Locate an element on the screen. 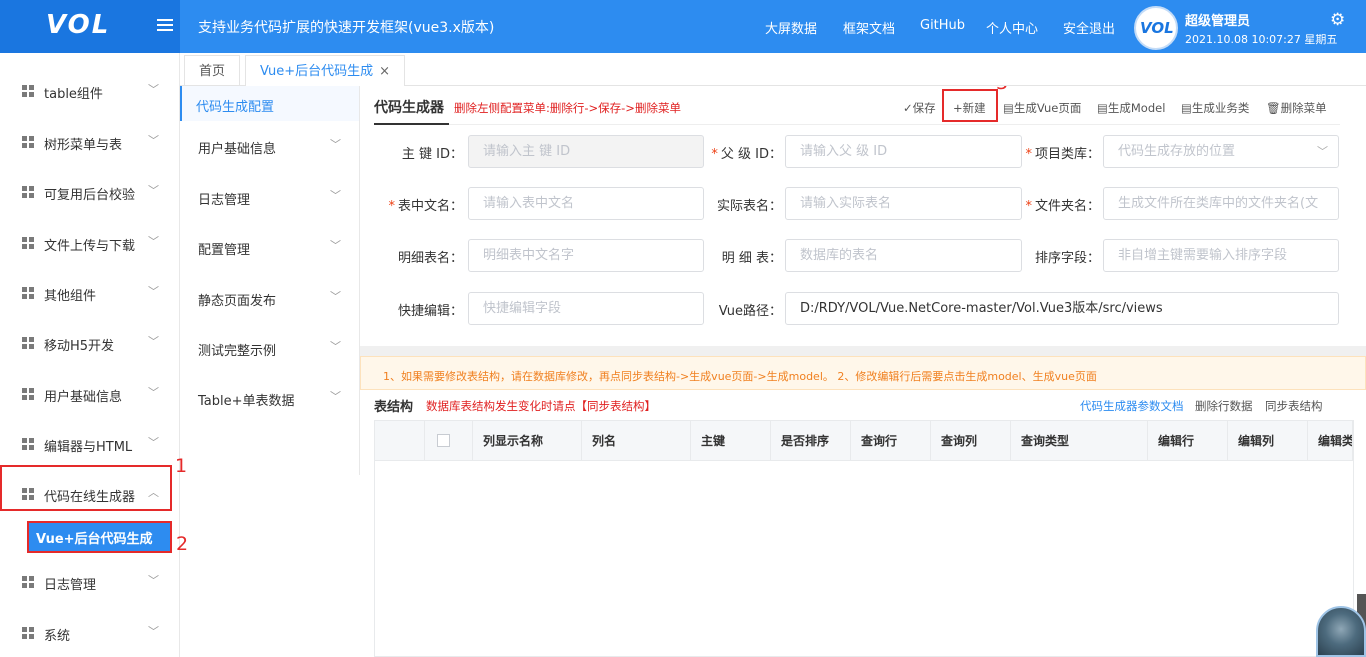 Image resolution: width=1366 pixels, height=657 pixels. table-header-cell: 编辑行 is located at coordinates (1188, 441).